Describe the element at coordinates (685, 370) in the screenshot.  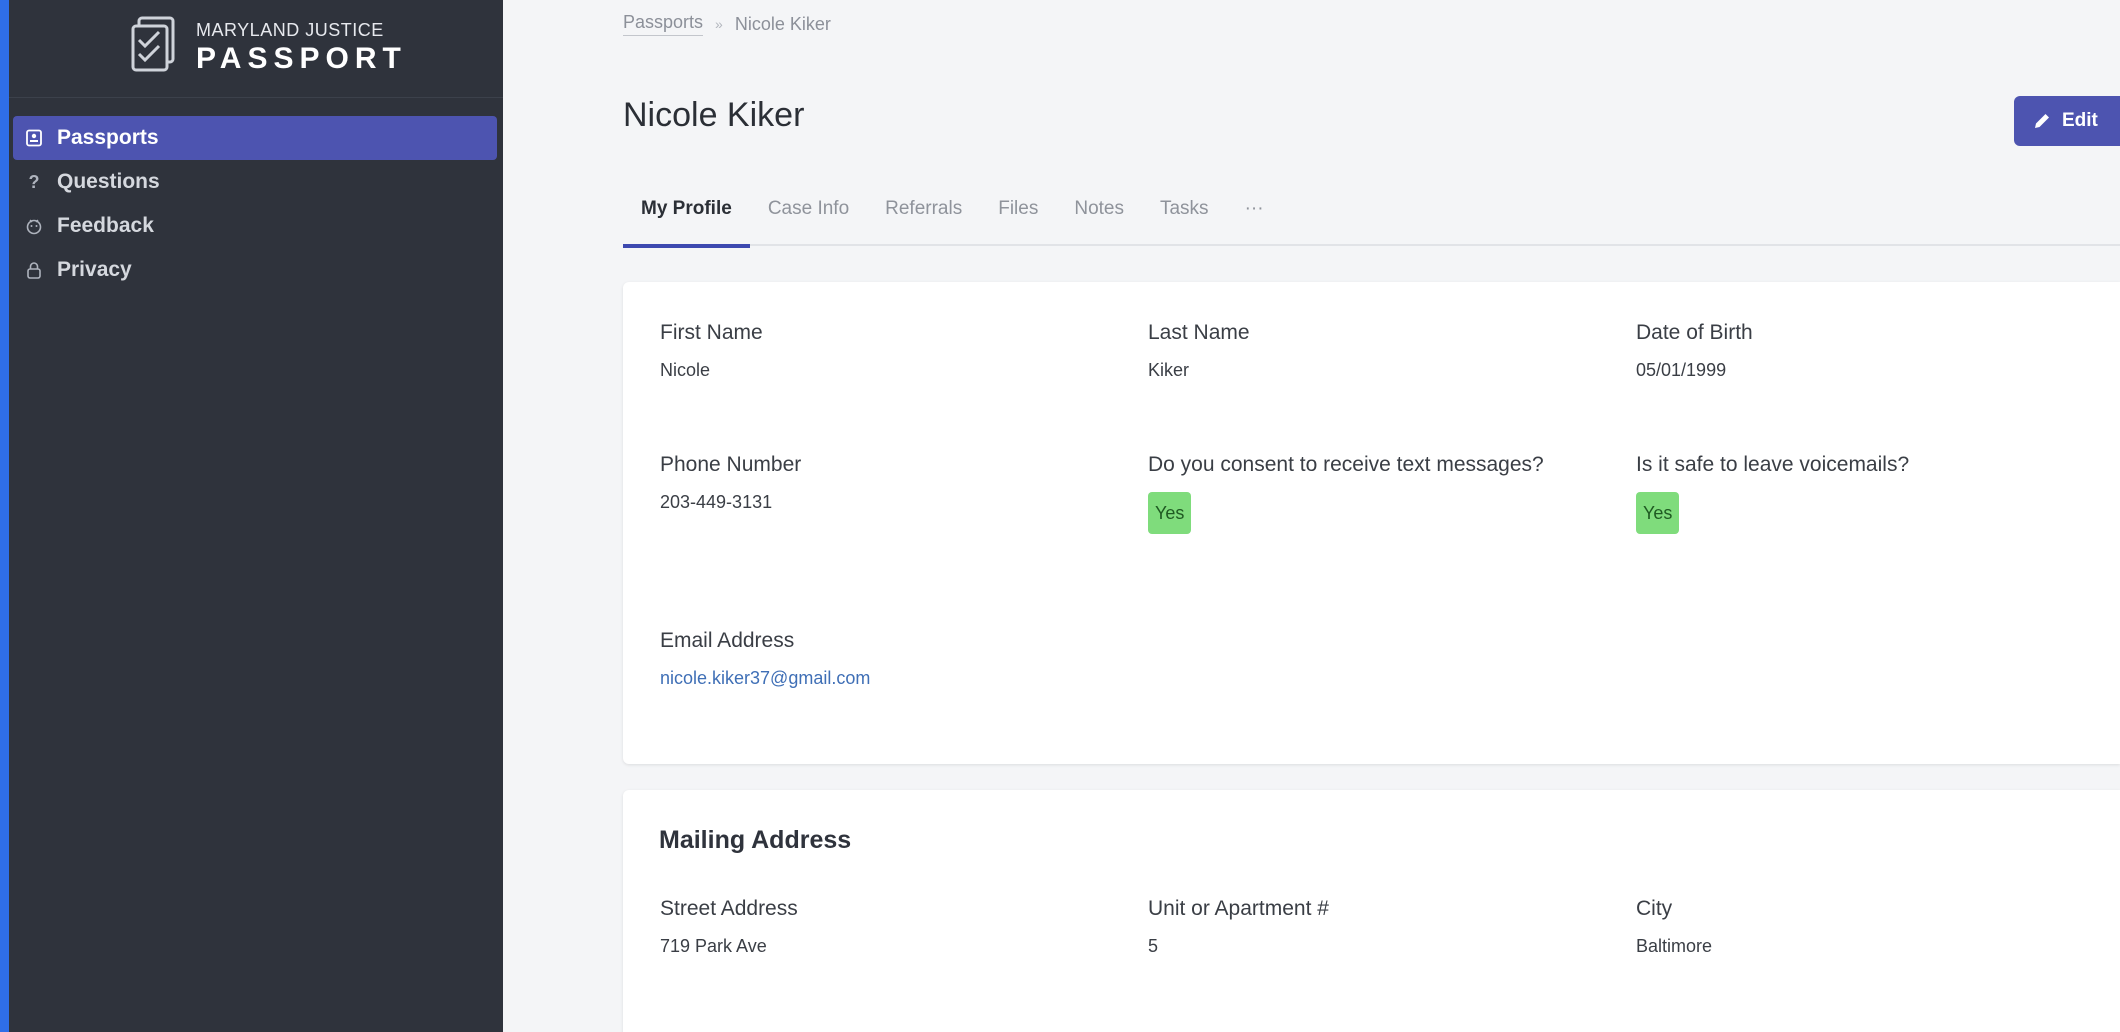
I see `field-value: Nicole` at that location.